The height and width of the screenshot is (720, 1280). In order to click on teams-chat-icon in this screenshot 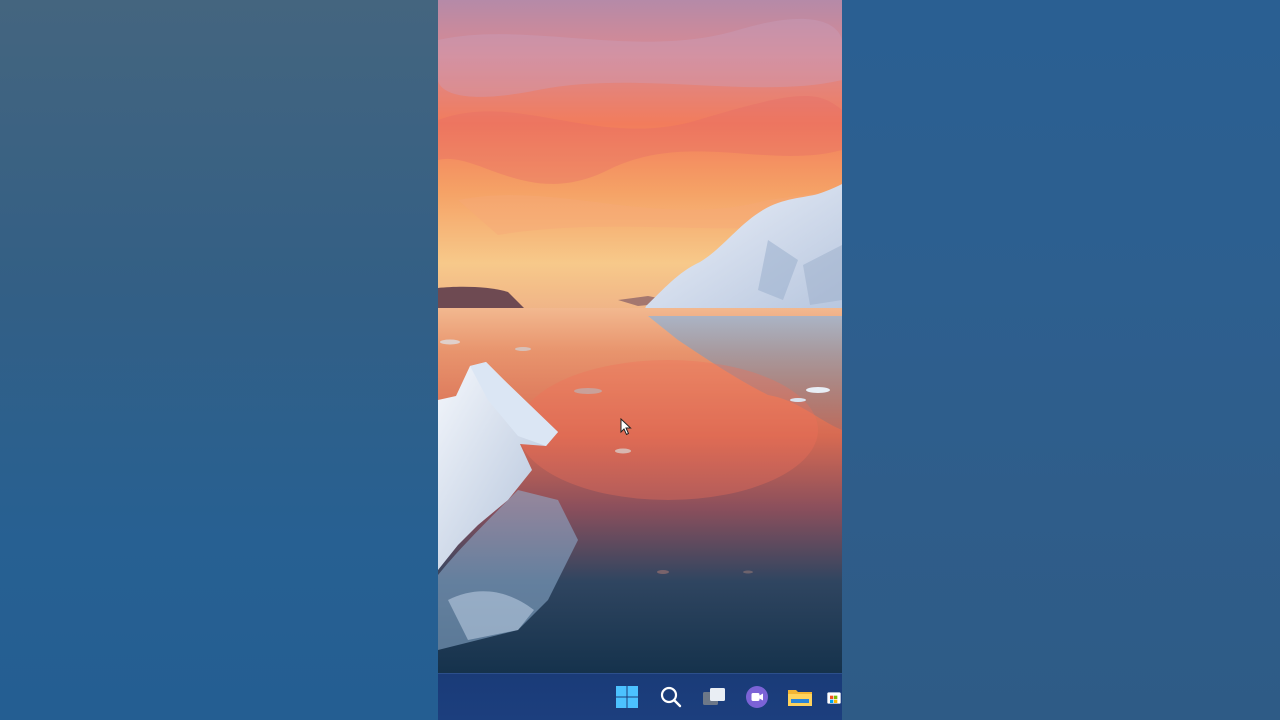, I will do `click(757, 697)`.